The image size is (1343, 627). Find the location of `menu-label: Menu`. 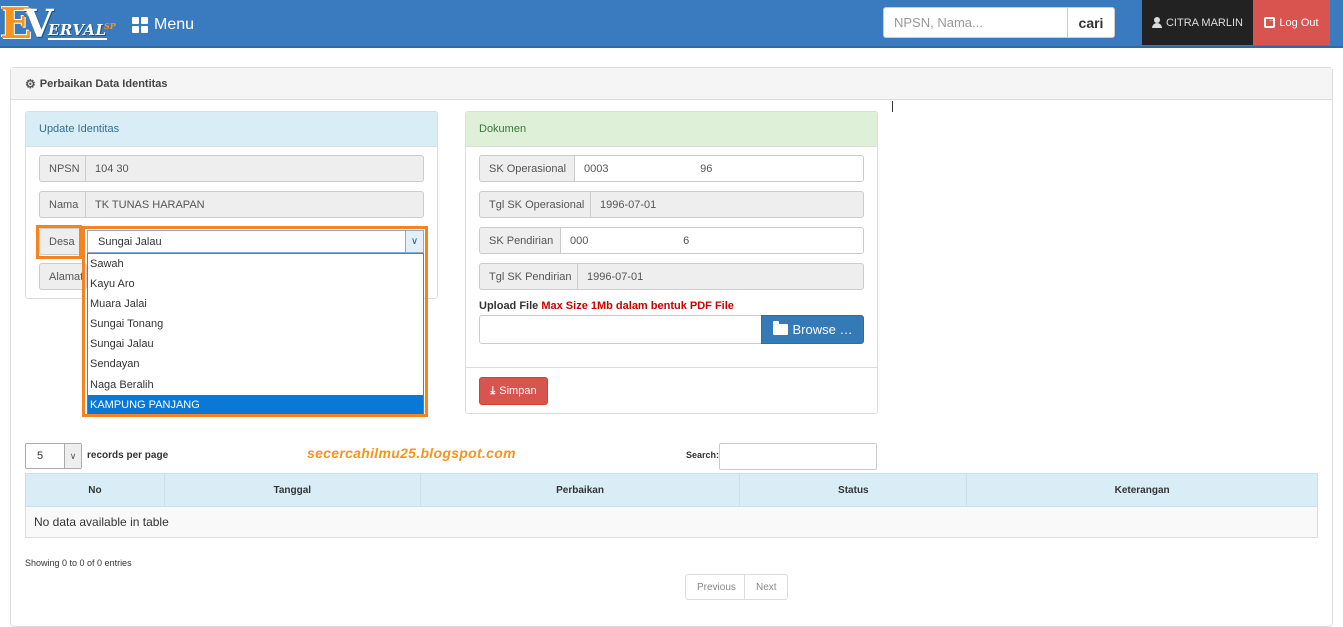

menu-label: Menu is located at coordinates (174, 24).